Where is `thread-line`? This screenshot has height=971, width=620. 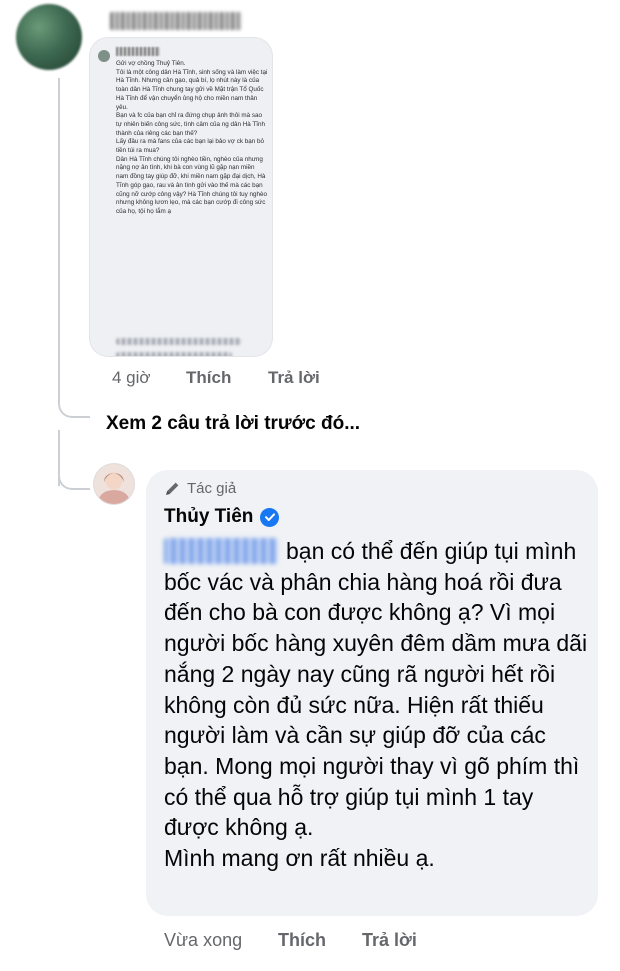 thread-line is located at coordinates (59, 238).